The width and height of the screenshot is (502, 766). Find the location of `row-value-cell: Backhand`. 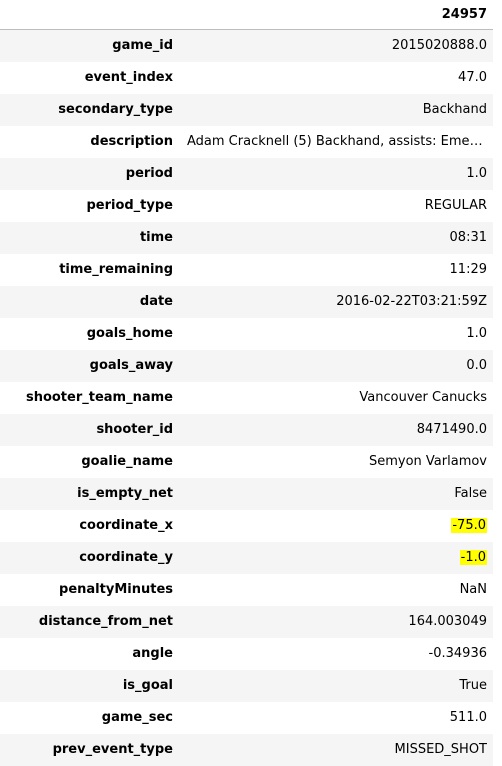

row-value-cell: Backhand is located at coordinates (337, 110).